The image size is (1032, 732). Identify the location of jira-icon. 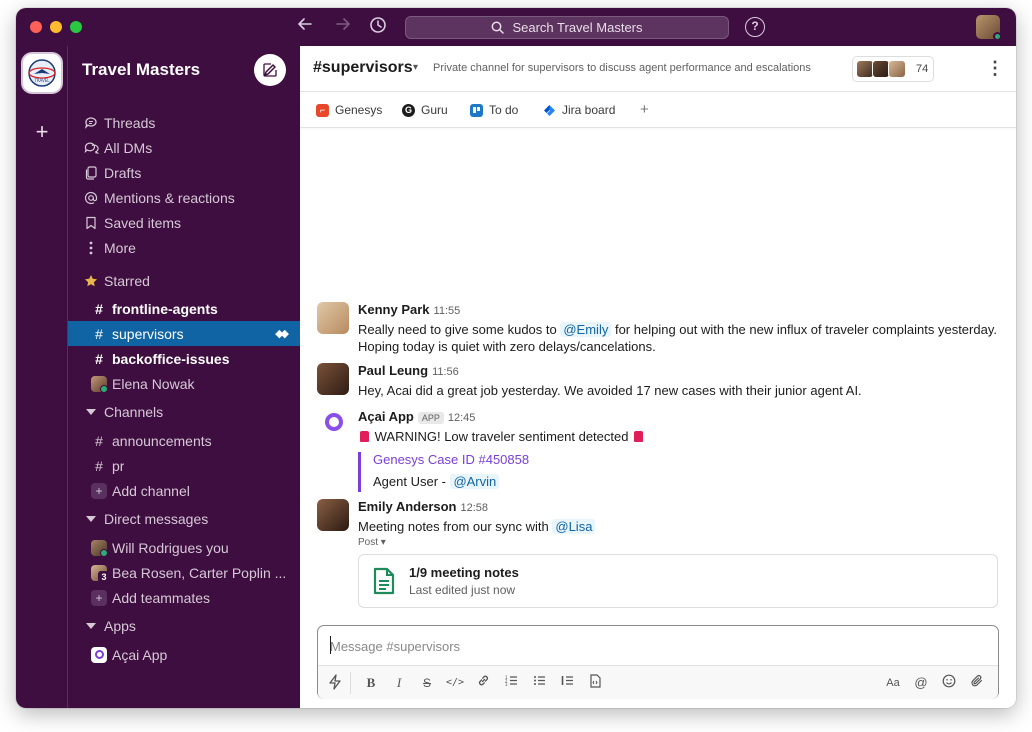
(549, 110).